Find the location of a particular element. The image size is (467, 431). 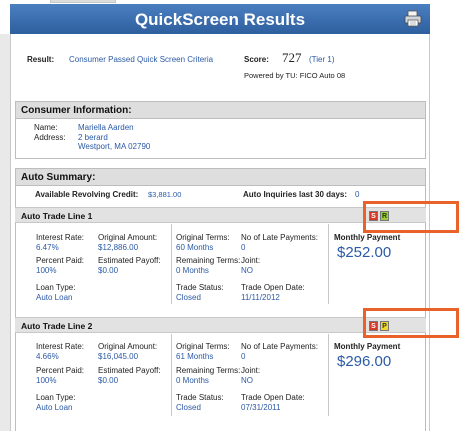

address-line2: Westport, MA 02790 is located at coordinates (114, 146).